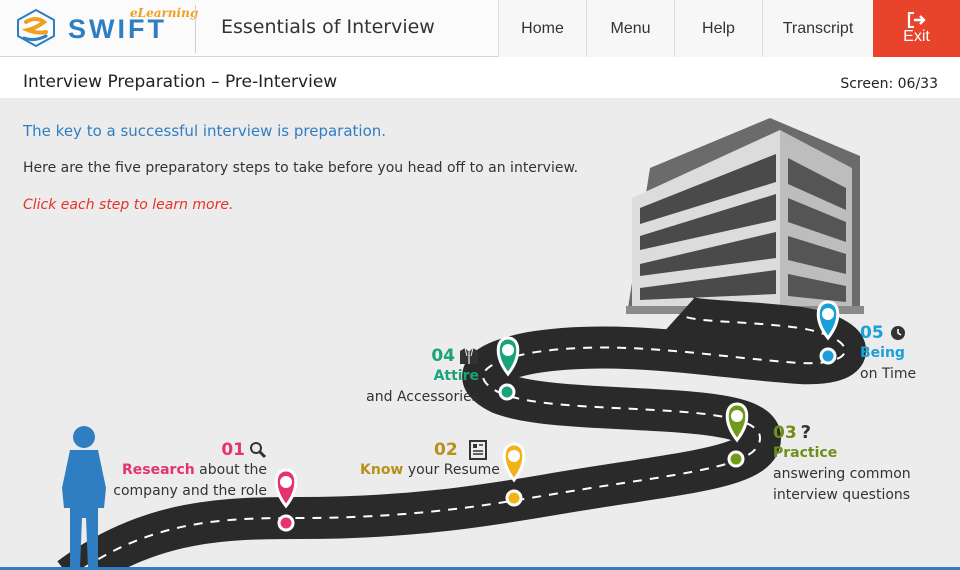  Describe the element at coordinates (469, 355) in the screenshot. I see `jacket-icon` at that location.